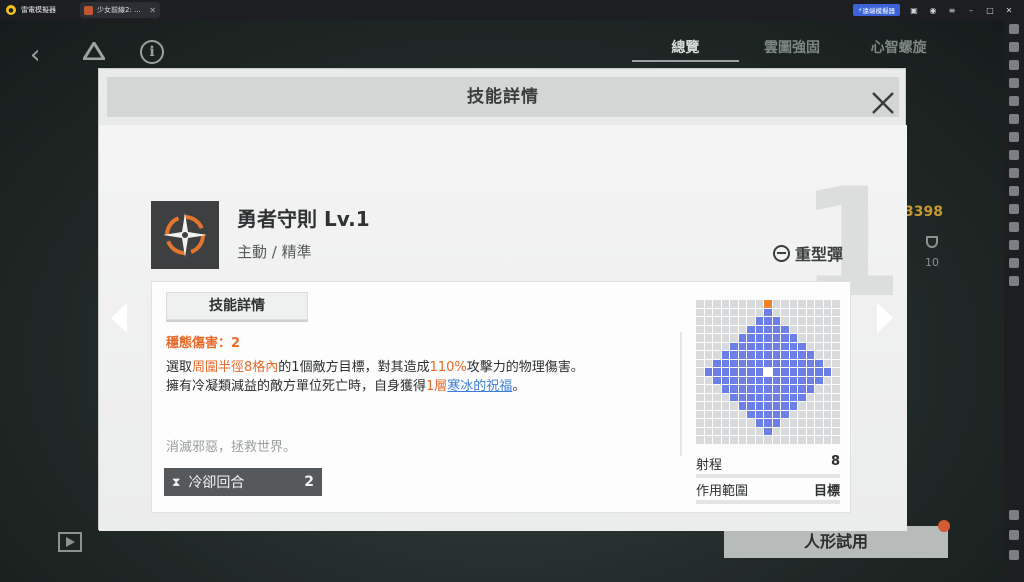 This screenshot has width=1024, height=582. What do you see at coordinates (243, 482) in the screenshot?
I see `cooldown-bar: ⧗ 冷卻回合 2` at bounding box center [243, 482].